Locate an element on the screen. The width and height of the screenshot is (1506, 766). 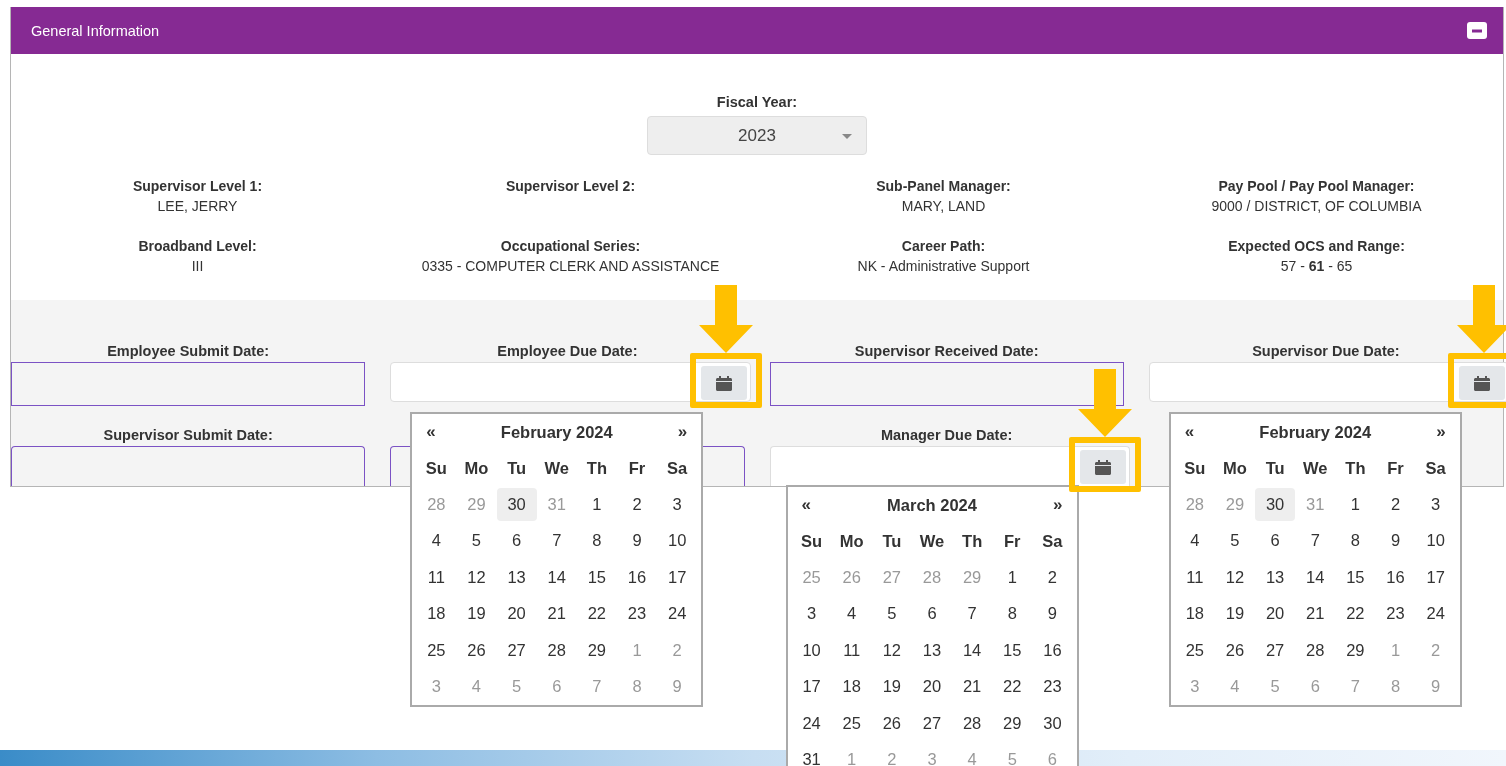
calendar-day: 27 is located at coordinates (932, 723).